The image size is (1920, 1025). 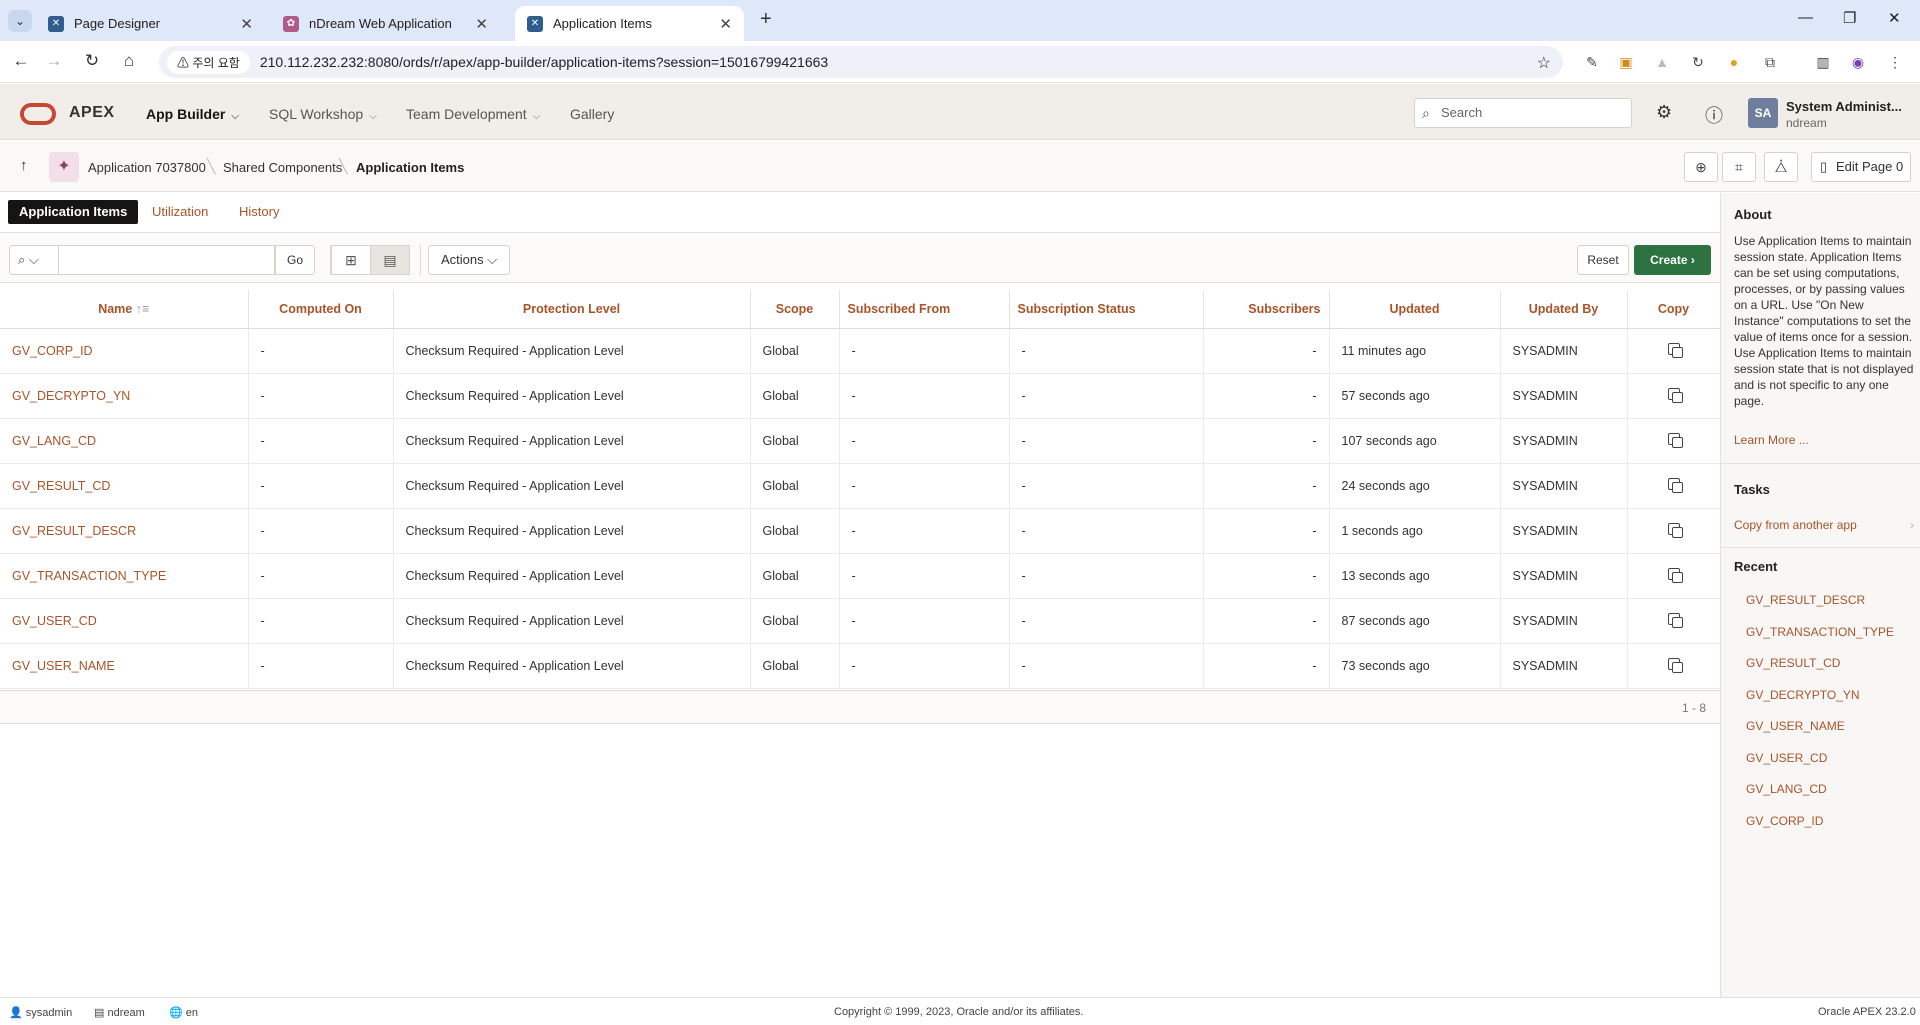 What do you see at coordinates (73, 212) in the screenshot?
I see `tab-application-items: Application Items` at bounding box center [73, 212].